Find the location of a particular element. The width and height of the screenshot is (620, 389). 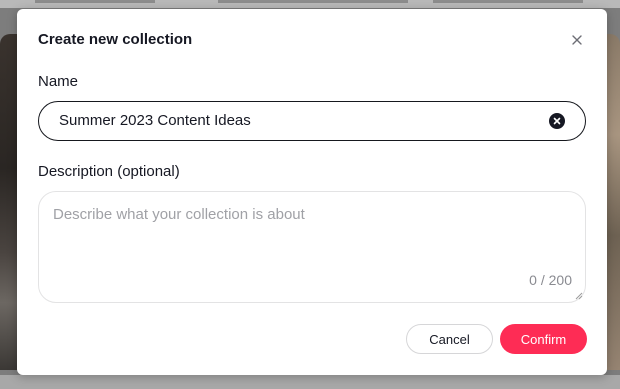

name-field is located at coordinates (312, 121).